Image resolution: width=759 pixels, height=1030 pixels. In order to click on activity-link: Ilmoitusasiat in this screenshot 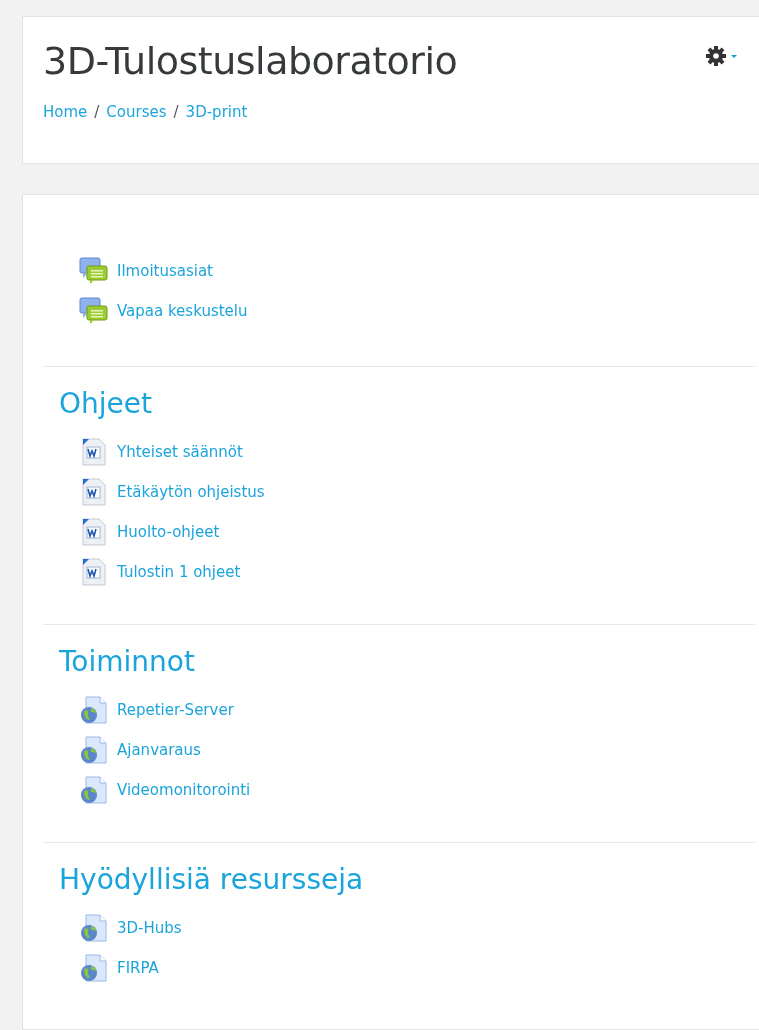, I will do `click(165, 271)`.